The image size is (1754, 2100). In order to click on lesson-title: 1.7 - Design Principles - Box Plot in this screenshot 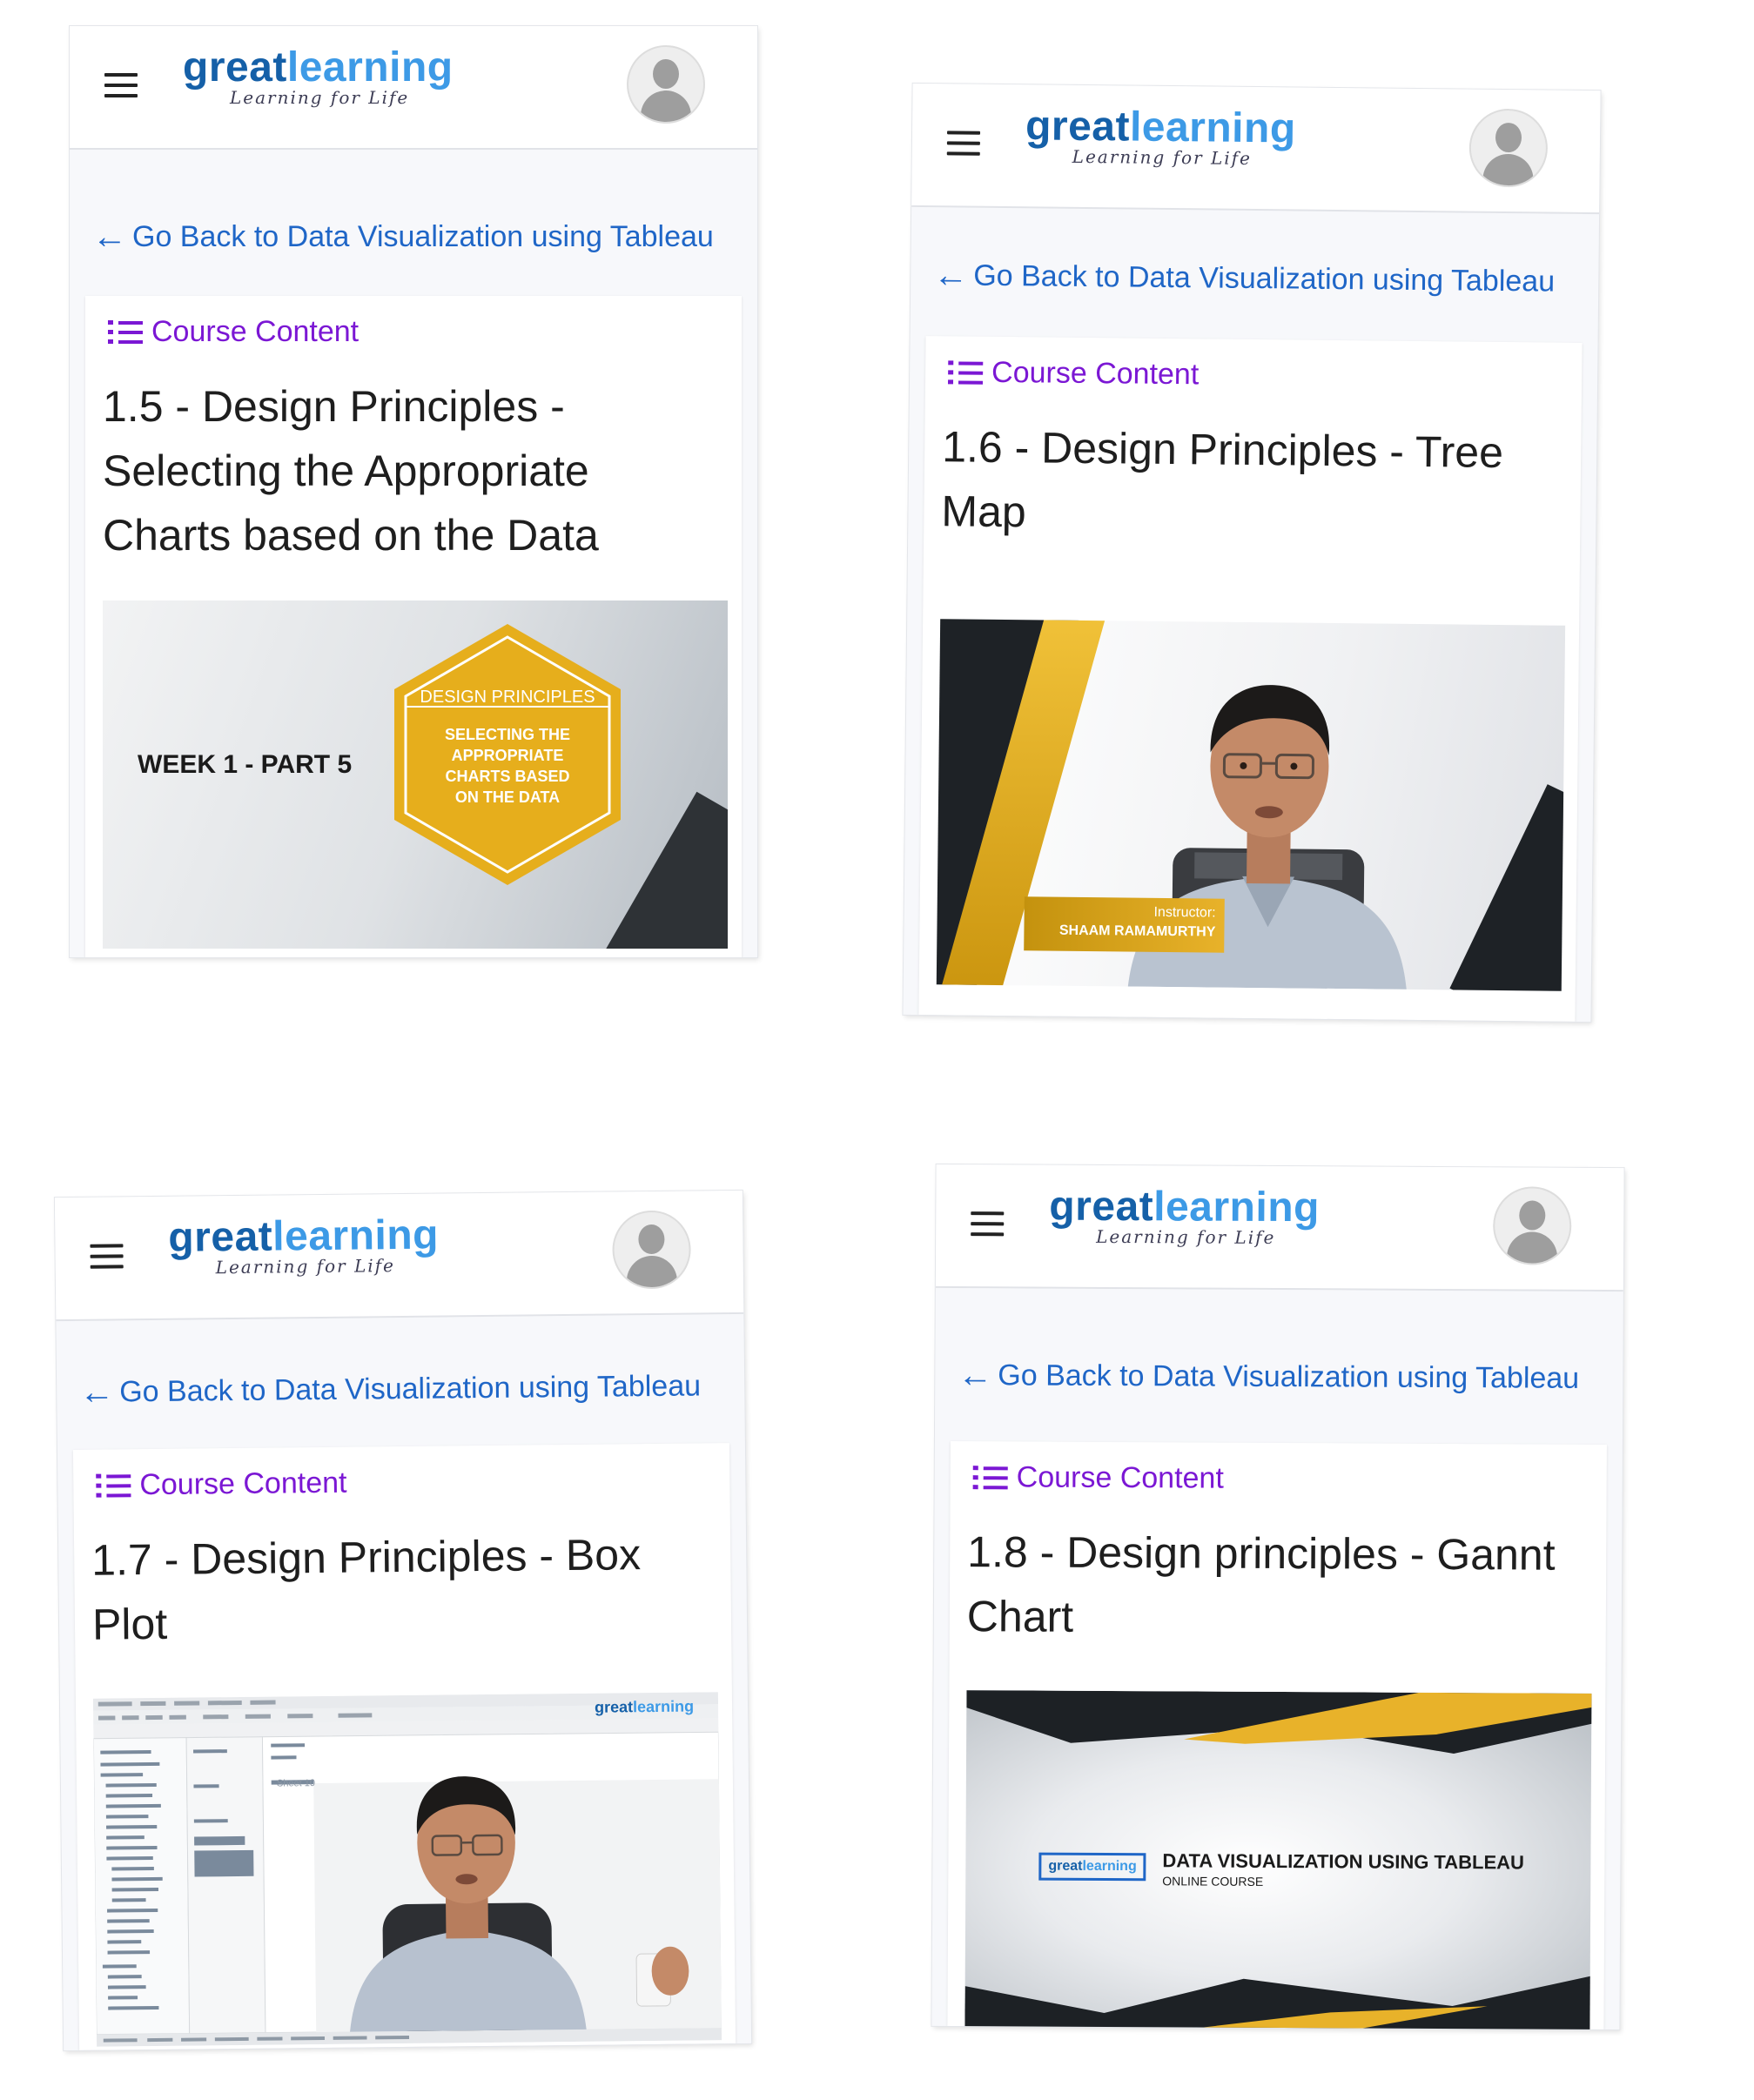, I will do `click(366, 1589)`.